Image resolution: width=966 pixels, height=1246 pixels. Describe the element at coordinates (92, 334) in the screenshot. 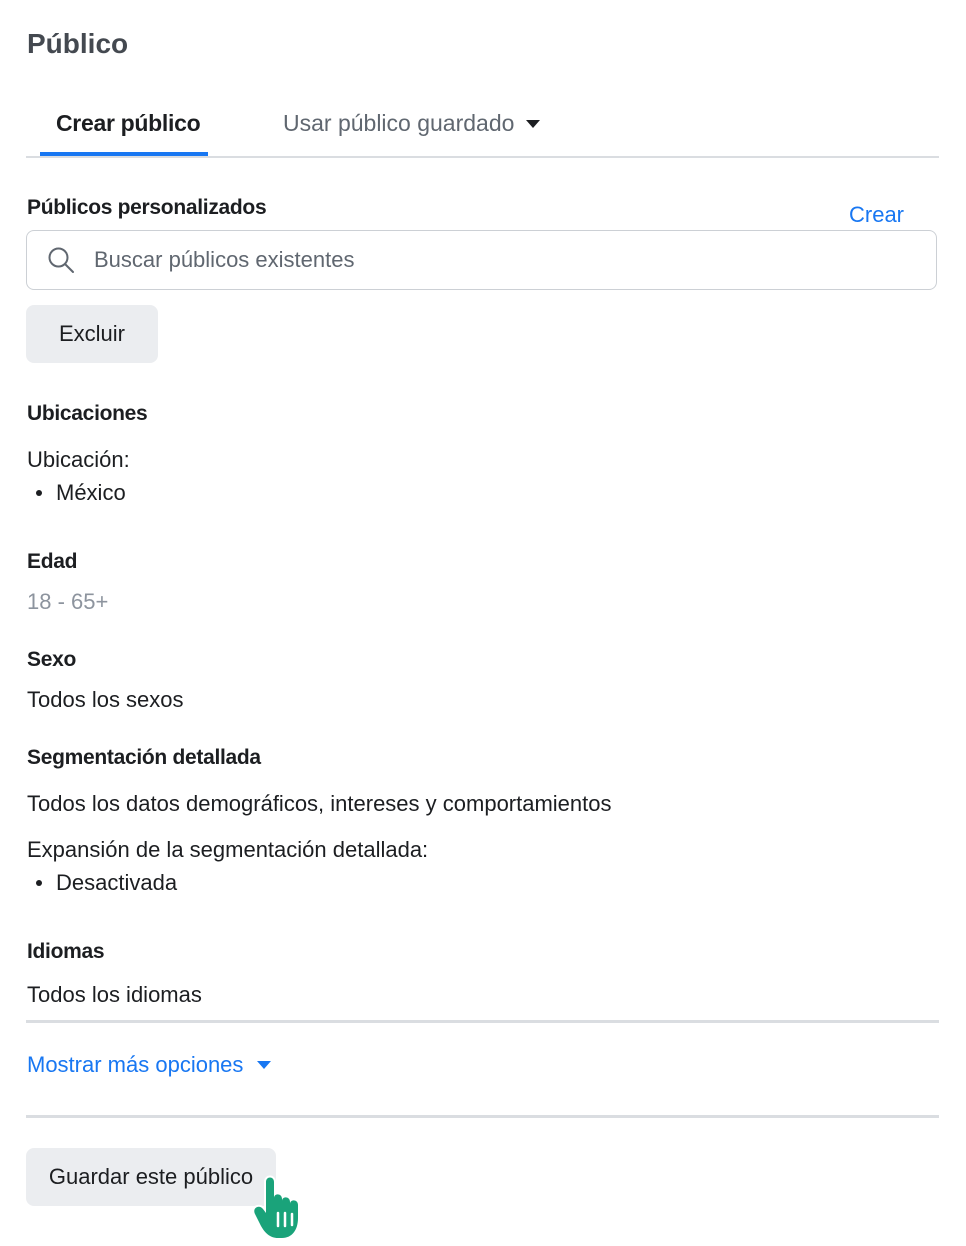

I see `exclude-button: Excluir` at that location.